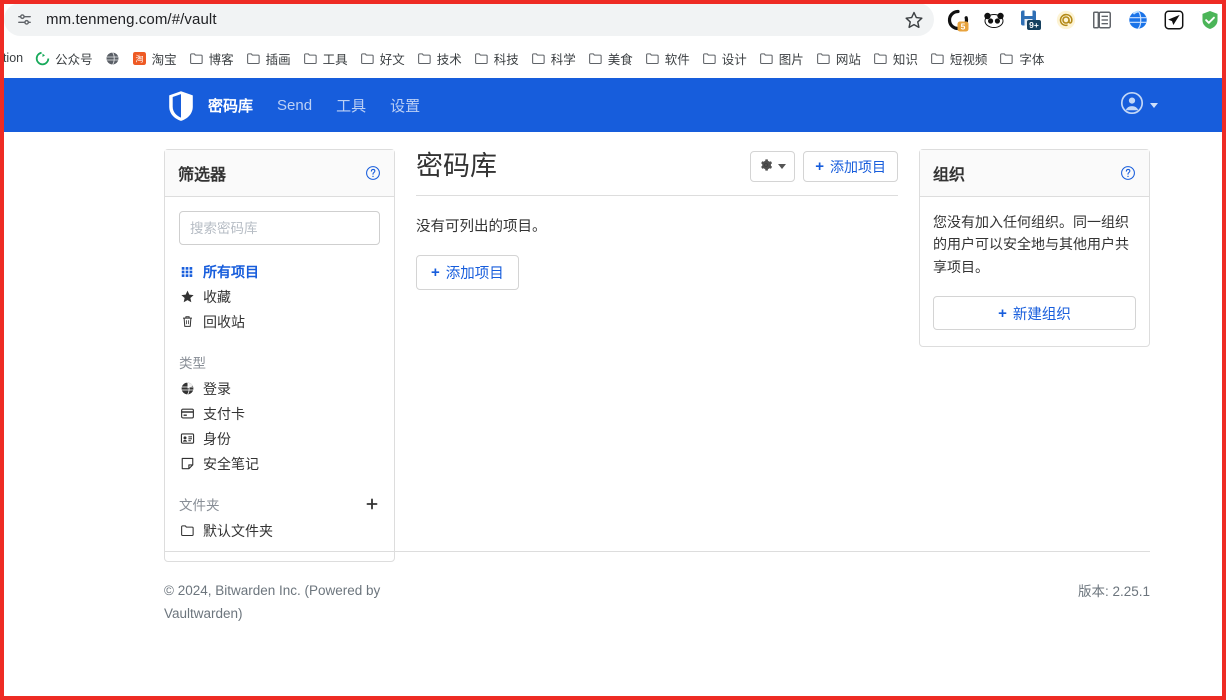 This screenshot has width=1226, height=700. What do you see at coordinates (677, 59) in the screenshot?
I see `bookmark-label: 软件` at bounding box center [677, 59].